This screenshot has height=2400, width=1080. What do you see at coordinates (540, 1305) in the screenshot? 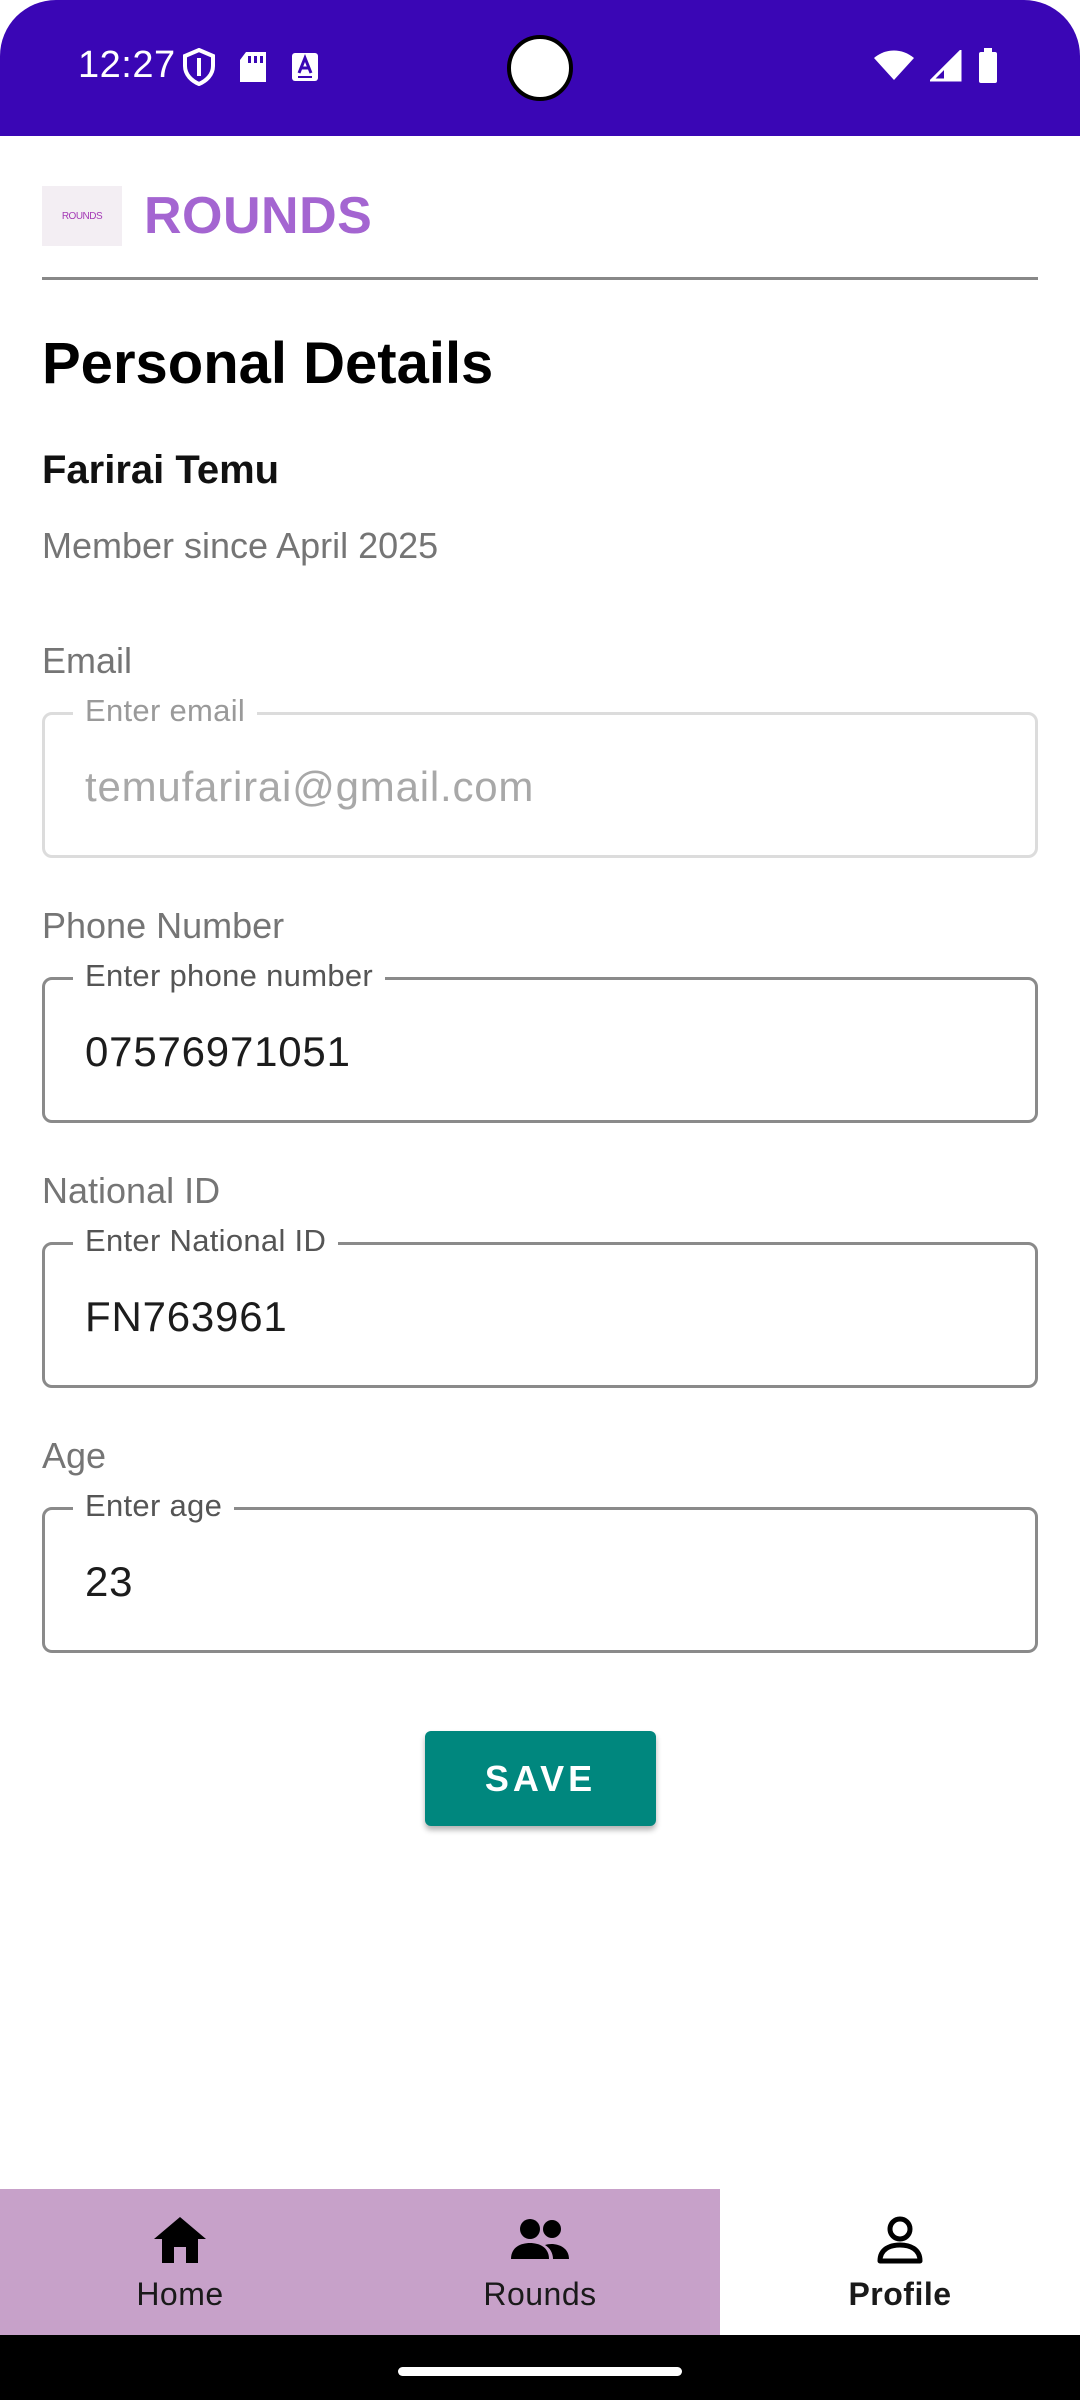
I see `national-id-field: Enter National ID FN763961` at bounding box center [540, 1305].